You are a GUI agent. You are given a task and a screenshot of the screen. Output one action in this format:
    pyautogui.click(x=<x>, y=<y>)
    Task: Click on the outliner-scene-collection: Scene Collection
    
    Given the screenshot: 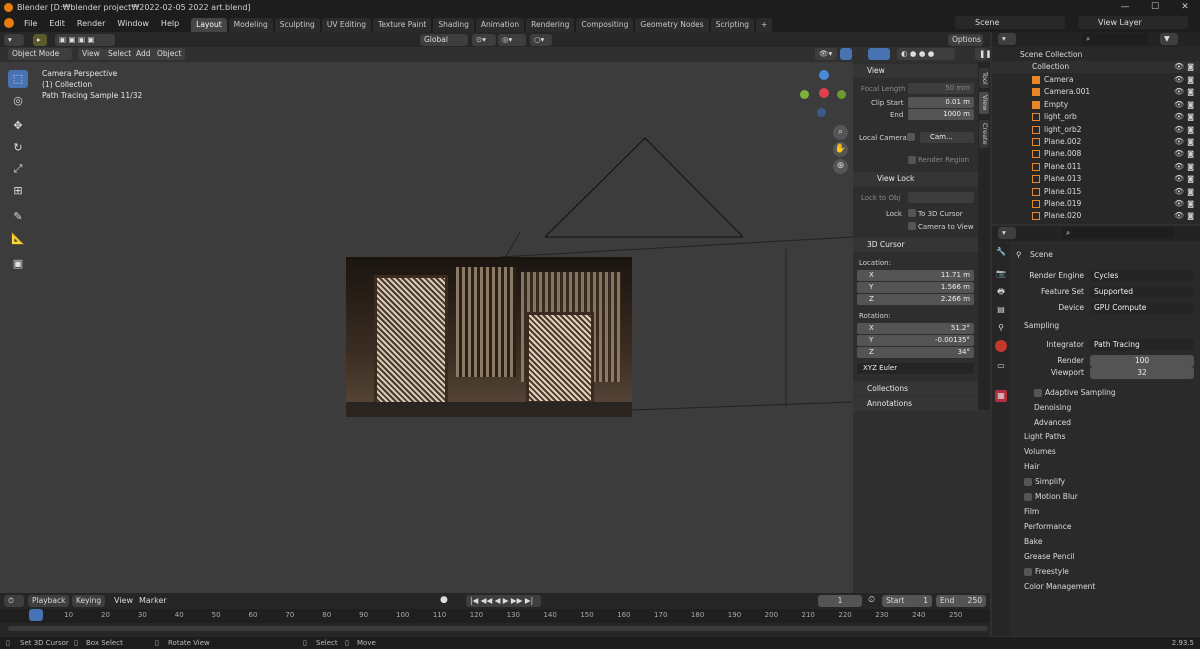 What is the action you would take?
    pyautogui.click(x=1096, y=55)
    